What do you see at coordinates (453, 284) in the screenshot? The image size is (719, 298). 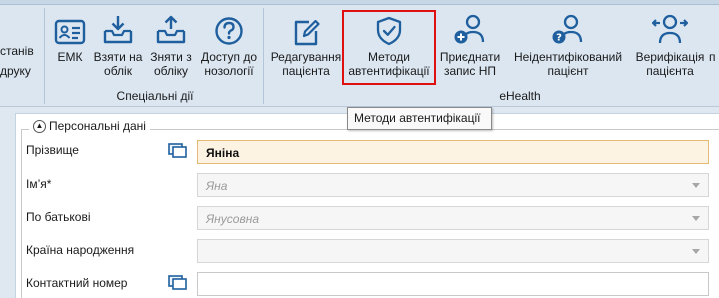 I see `contact-number-input` at bounding box center [453, 284].